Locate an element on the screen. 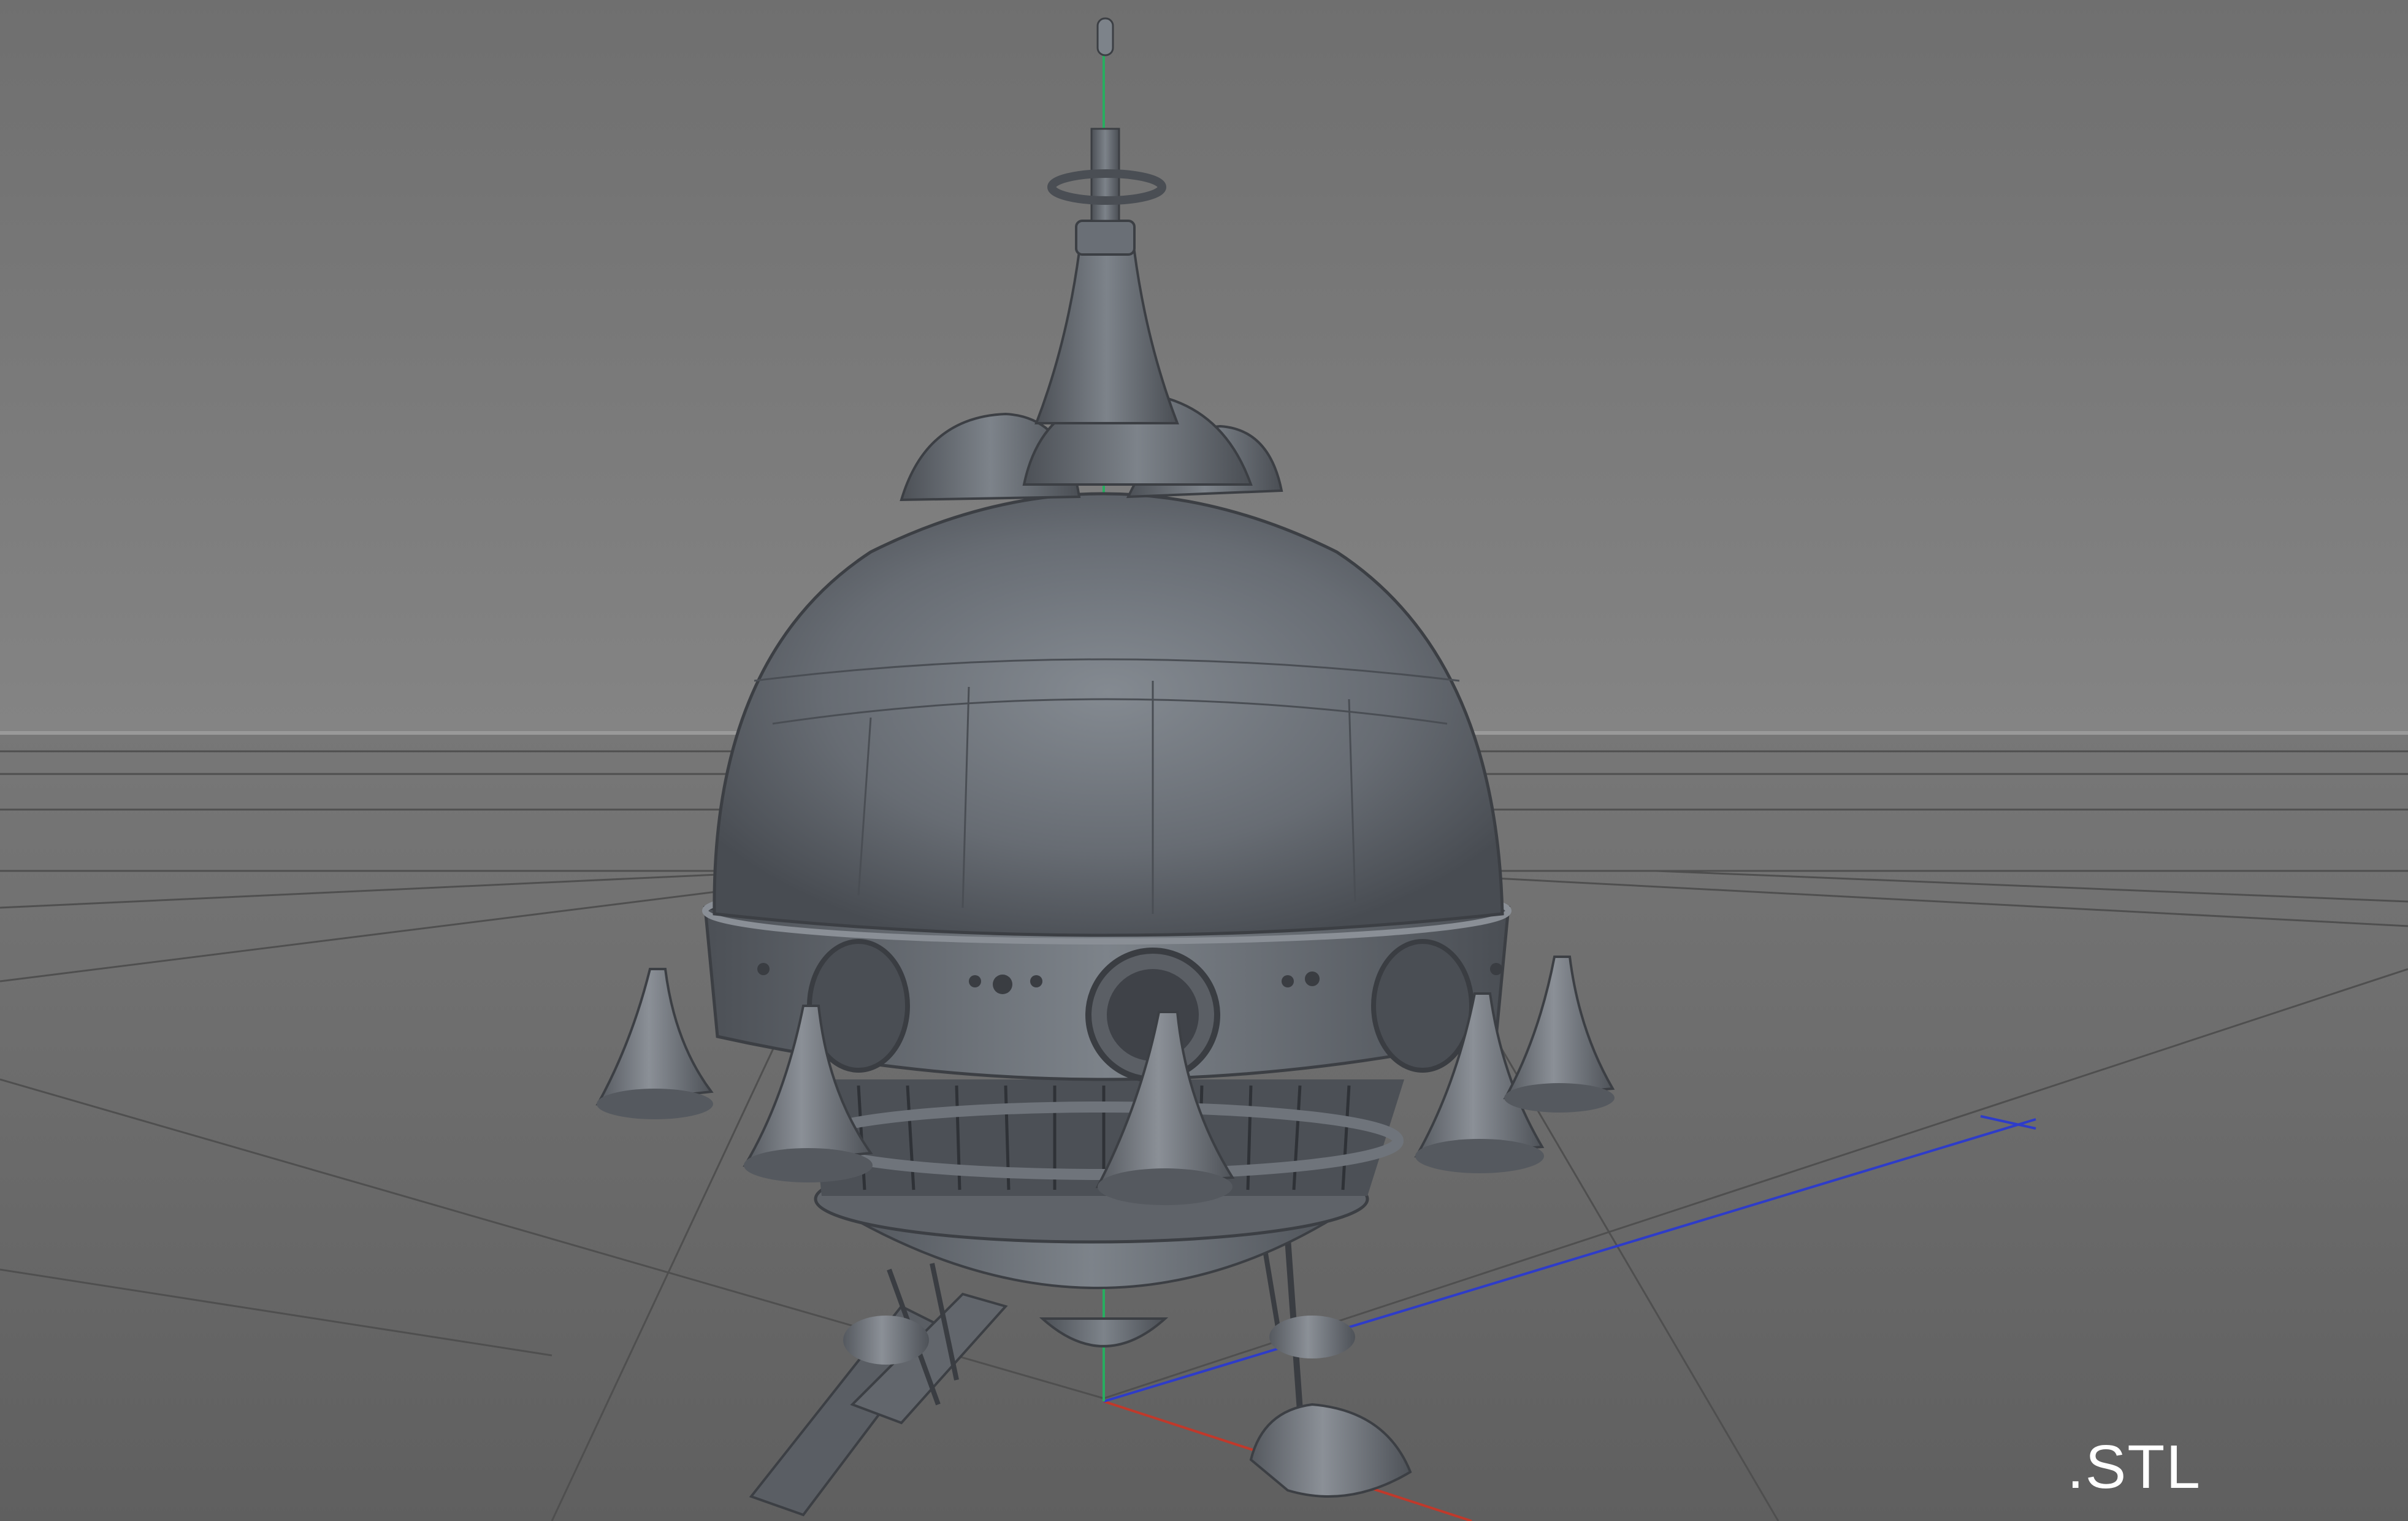 This screenshot has height=1521, width=2408. landing-leg-left is located at coordinates (886, 1340).